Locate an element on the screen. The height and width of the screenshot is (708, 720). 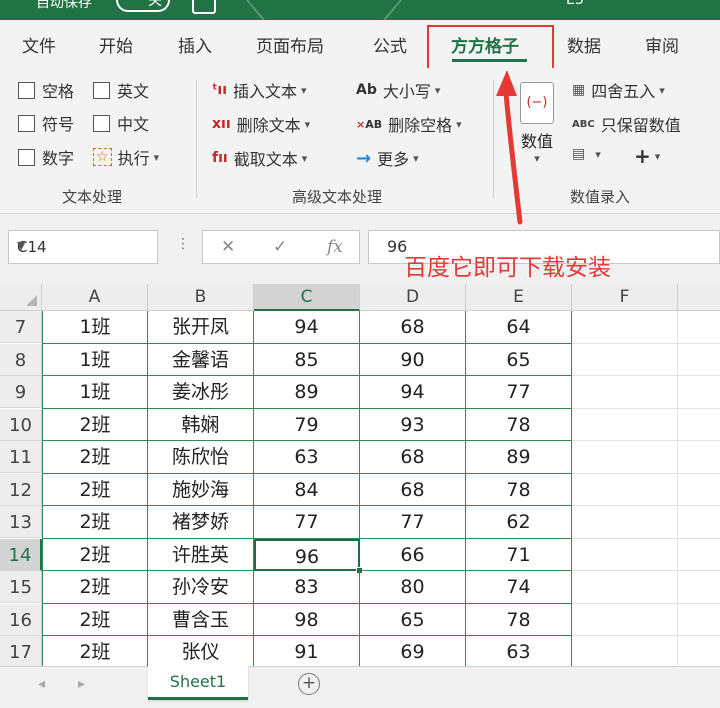
cell: 84 is located at coordinates (307, 489).